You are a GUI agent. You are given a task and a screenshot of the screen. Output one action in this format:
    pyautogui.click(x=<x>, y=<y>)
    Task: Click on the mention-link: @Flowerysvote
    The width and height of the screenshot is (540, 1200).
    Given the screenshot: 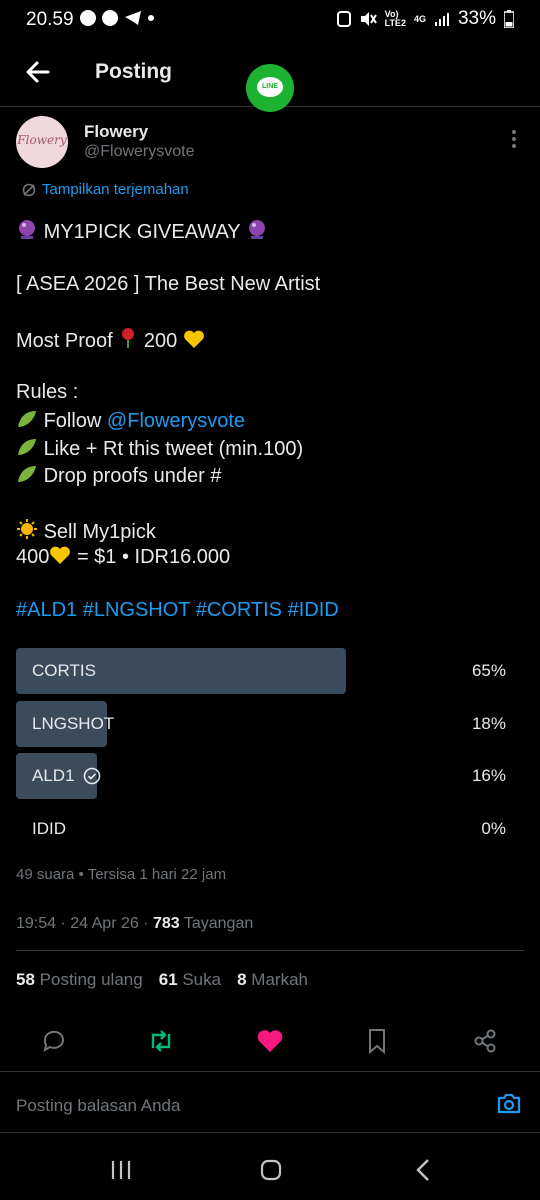 What is the action you would take?
    pyautogui.click(x=176, y=421)
    